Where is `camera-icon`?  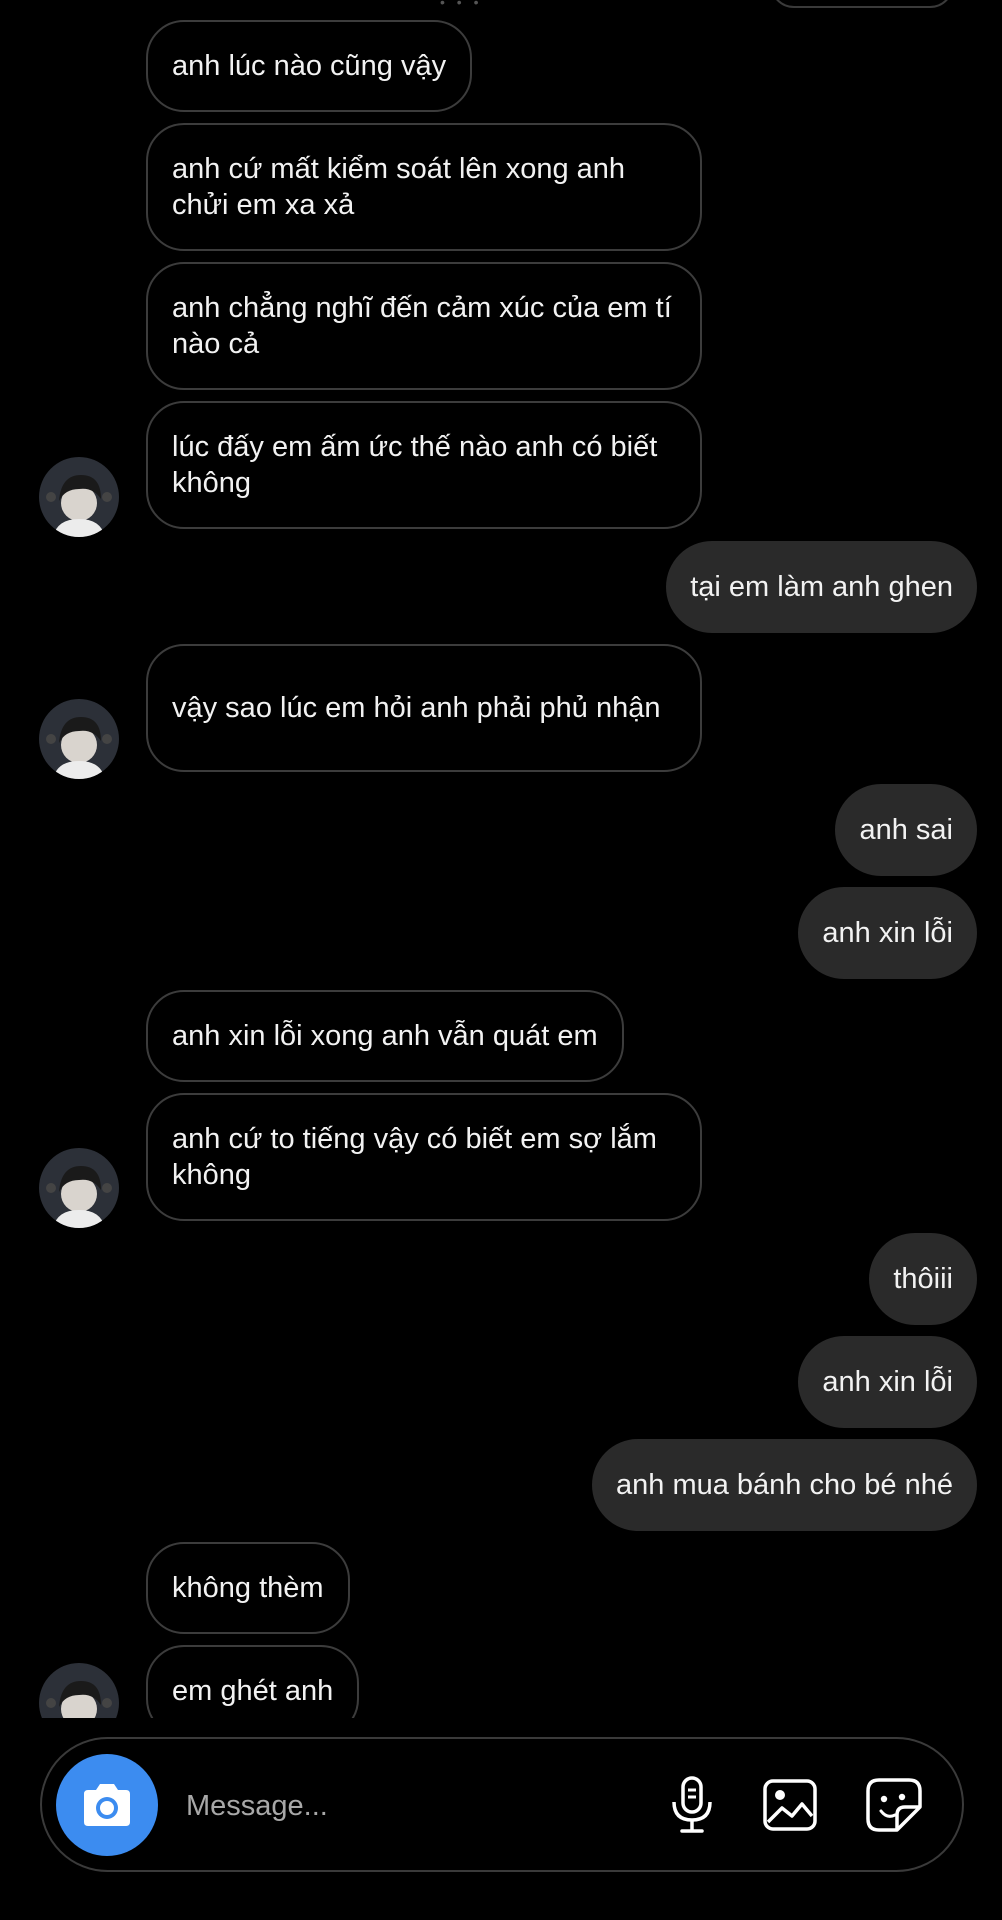 camera-icon is located at coordinates (107, 1805).